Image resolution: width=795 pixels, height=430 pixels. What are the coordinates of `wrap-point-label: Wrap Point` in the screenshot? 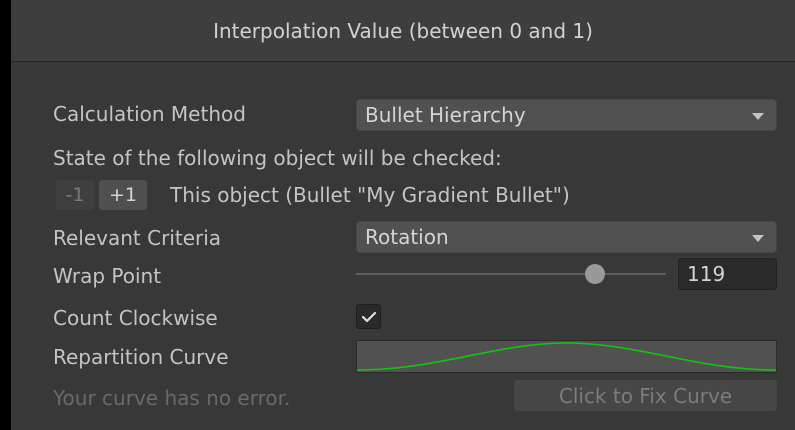 It's located at (107, 276).